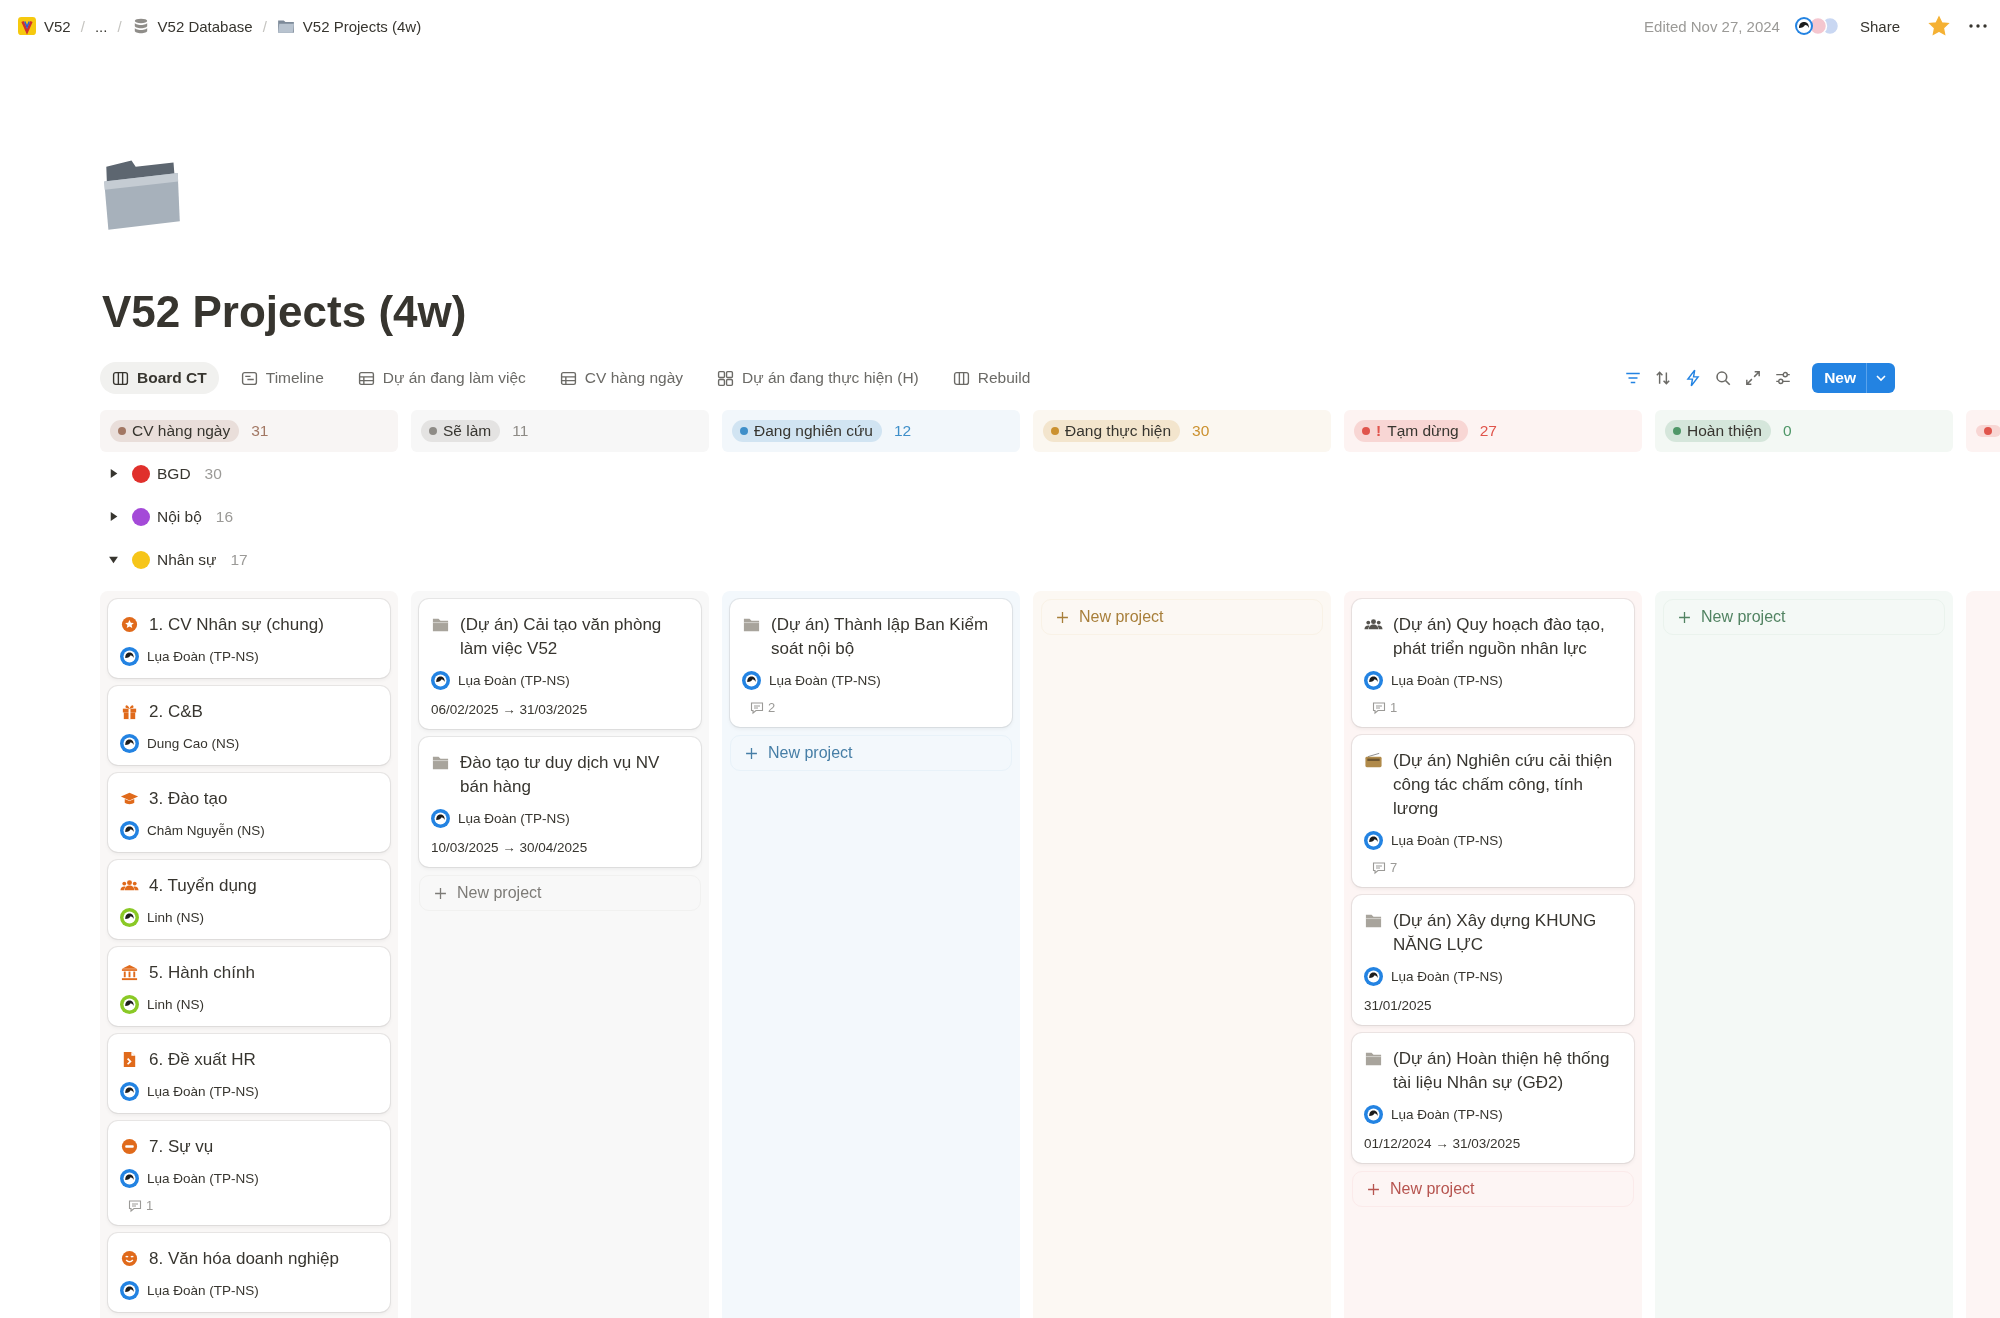 This screenshot has width=2000, height=1318. Describe the element at coordinates (249, 1073) in the screenshot. I see `project-card: 6. Đề xuất HR Lụa Đoàn (TP-NS)` at that location.